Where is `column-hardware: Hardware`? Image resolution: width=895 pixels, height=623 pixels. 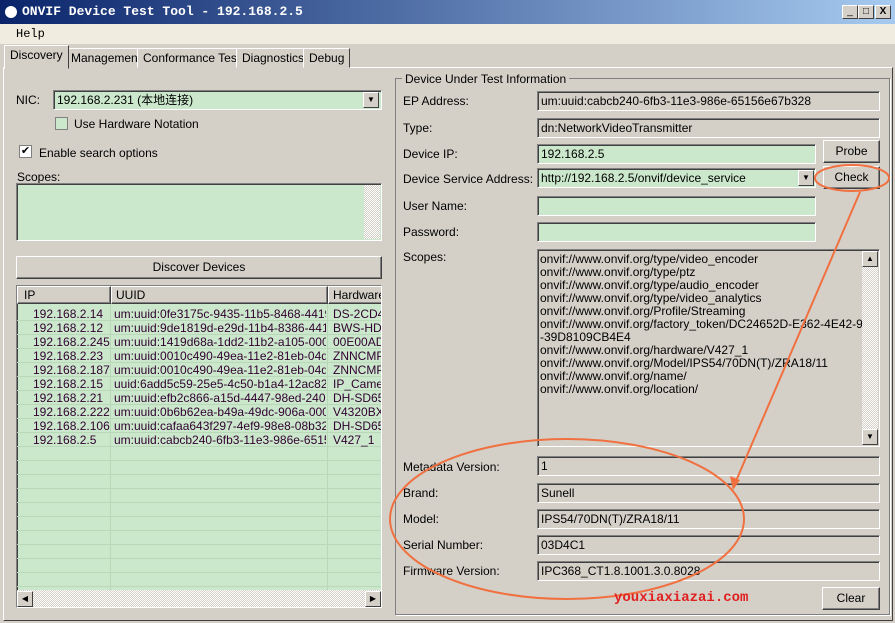
column-hardware: Hardware is located at coordinates (354, 295).